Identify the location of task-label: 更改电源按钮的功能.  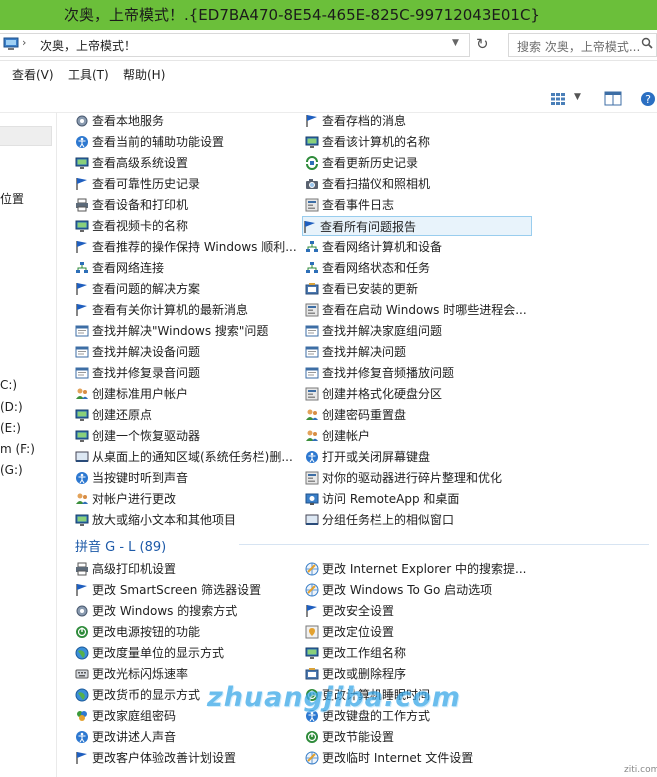
(146, 632).